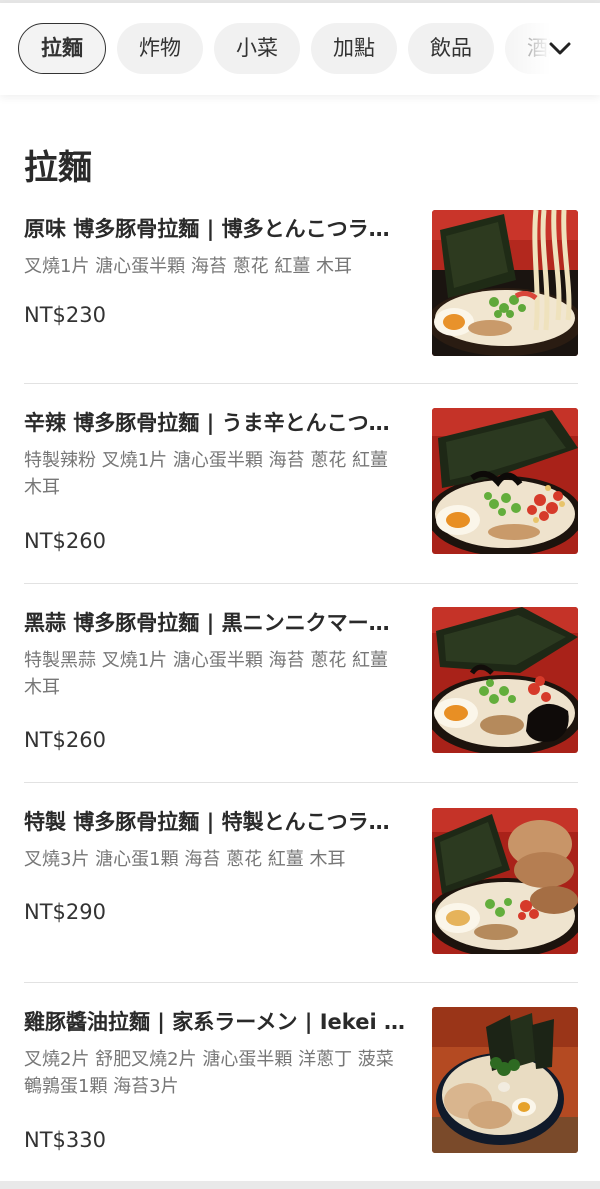 This screenshot has width=600, height=1189. Describe the element at coordinates (505, 481) in the screenshot. I see `spicy-ramen-photo` at that location.